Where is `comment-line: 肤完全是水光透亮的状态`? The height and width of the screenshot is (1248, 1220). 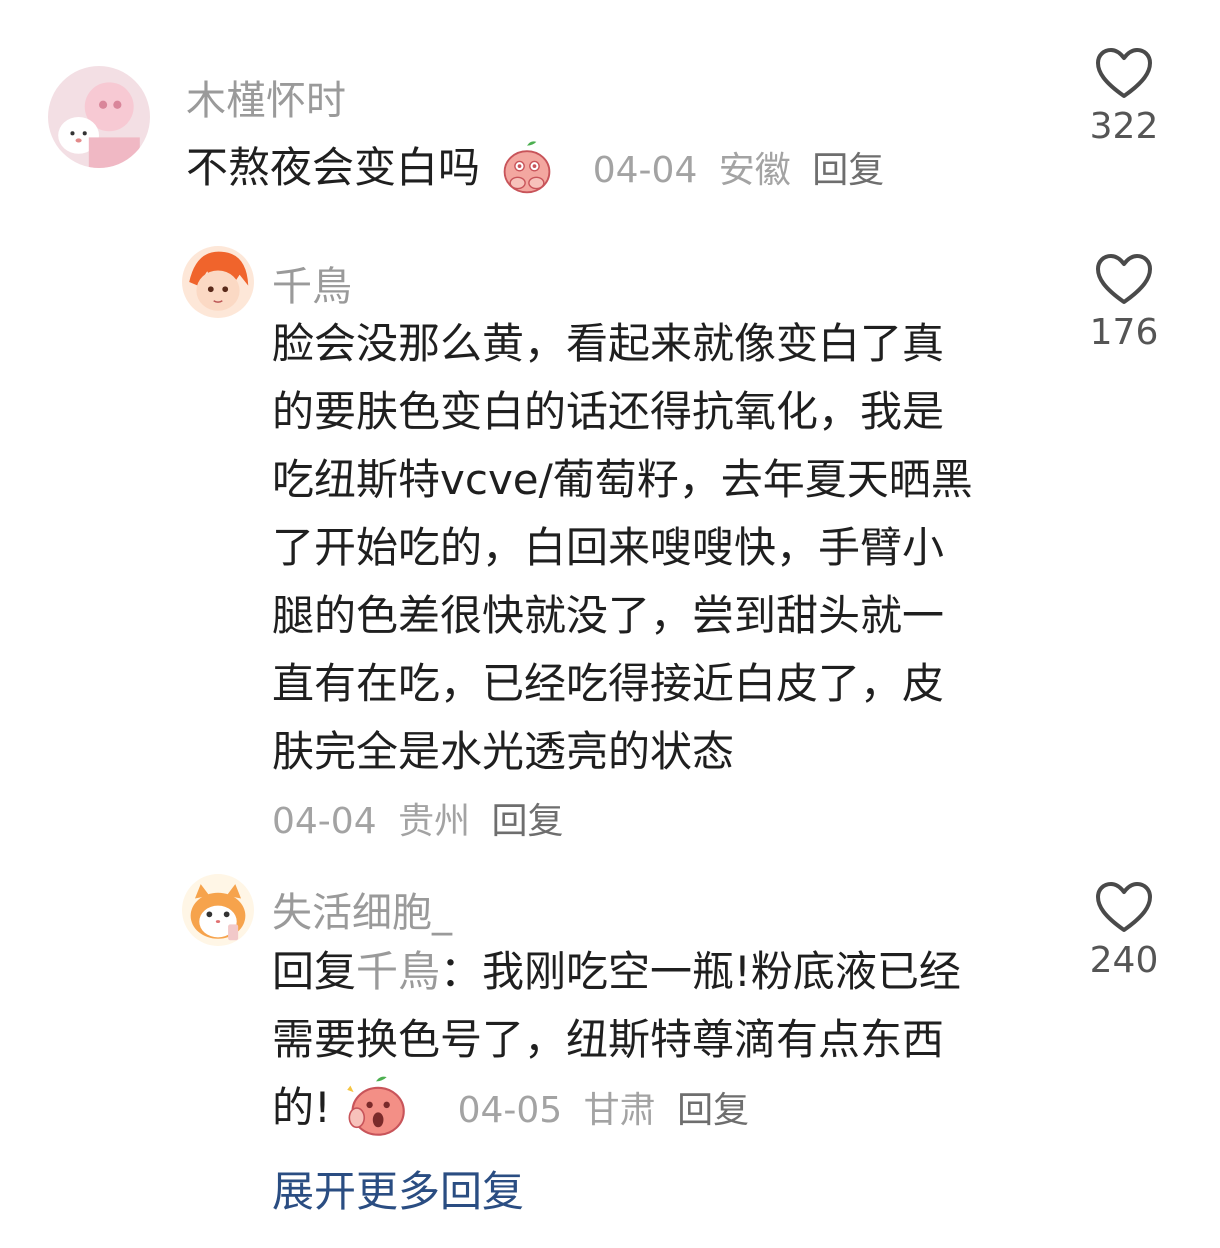
comment-line: 肤完全是水光透亮的状态 is located at coordinates (503, 751).